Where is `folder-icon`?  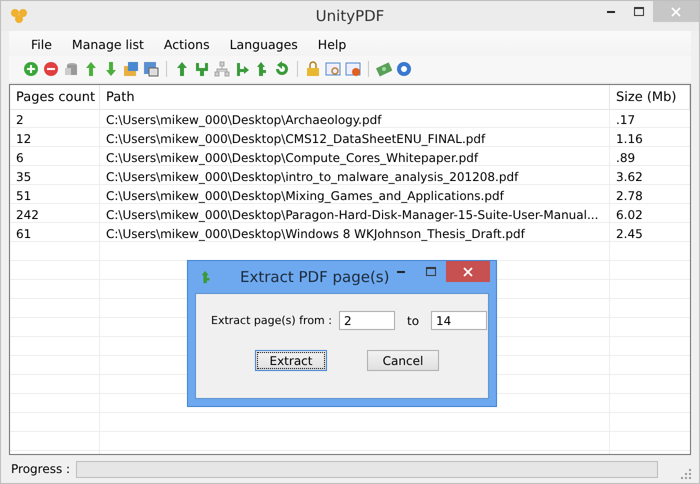
folder-icon is located at coordinates (131, 69).